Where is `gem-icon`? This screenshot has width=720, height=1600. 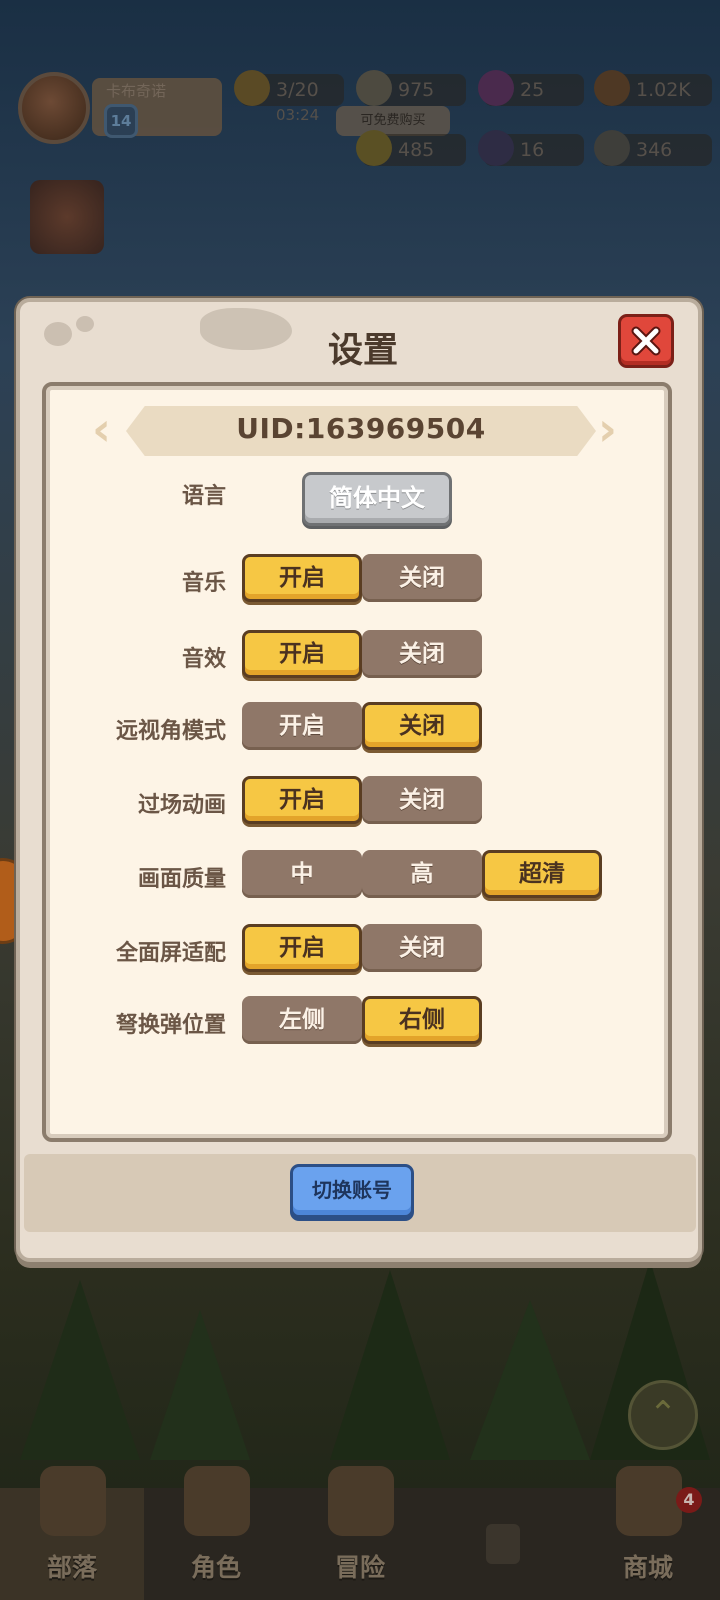
gem-icon is located at coordinates (374, 88).